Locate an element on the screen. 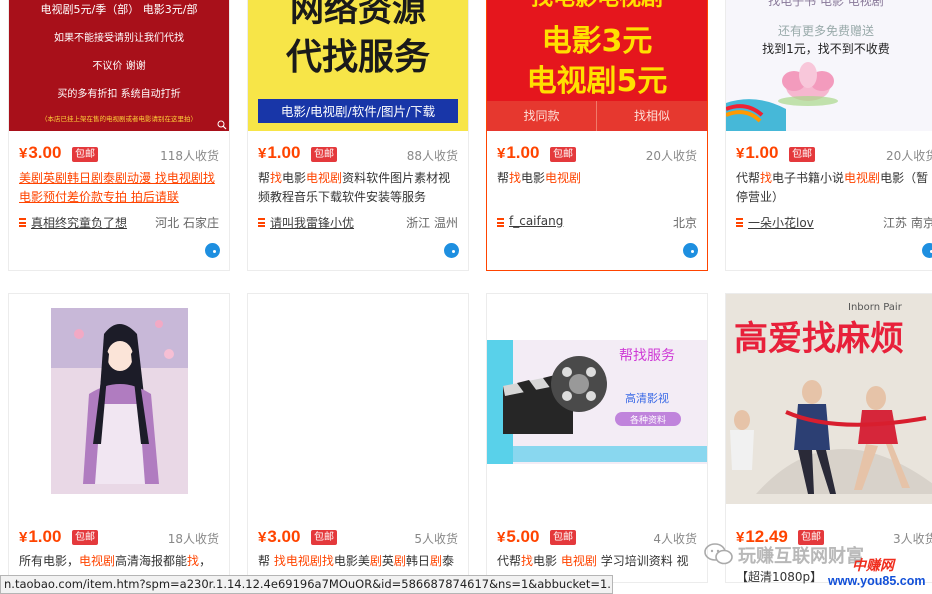 This screenshot has width=932, height=594. find-similar-button: 找相似 is located at coordinates (652, 116).